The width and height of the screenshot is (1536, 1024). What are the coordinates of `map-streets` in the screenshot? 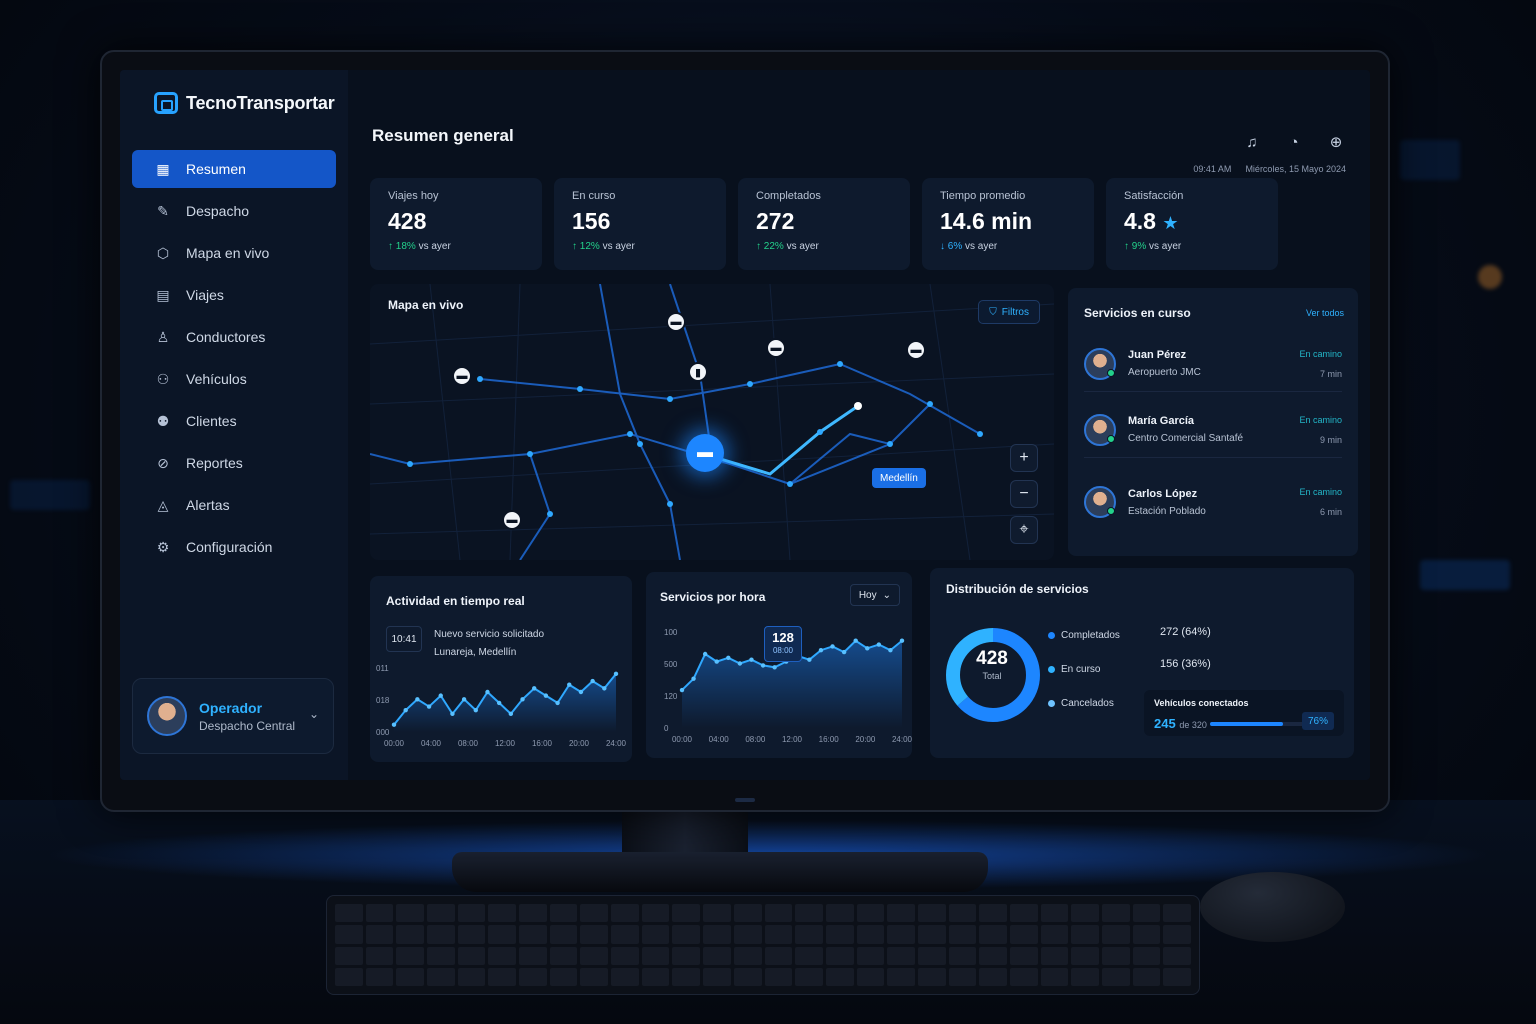 It's located at (712, 422).